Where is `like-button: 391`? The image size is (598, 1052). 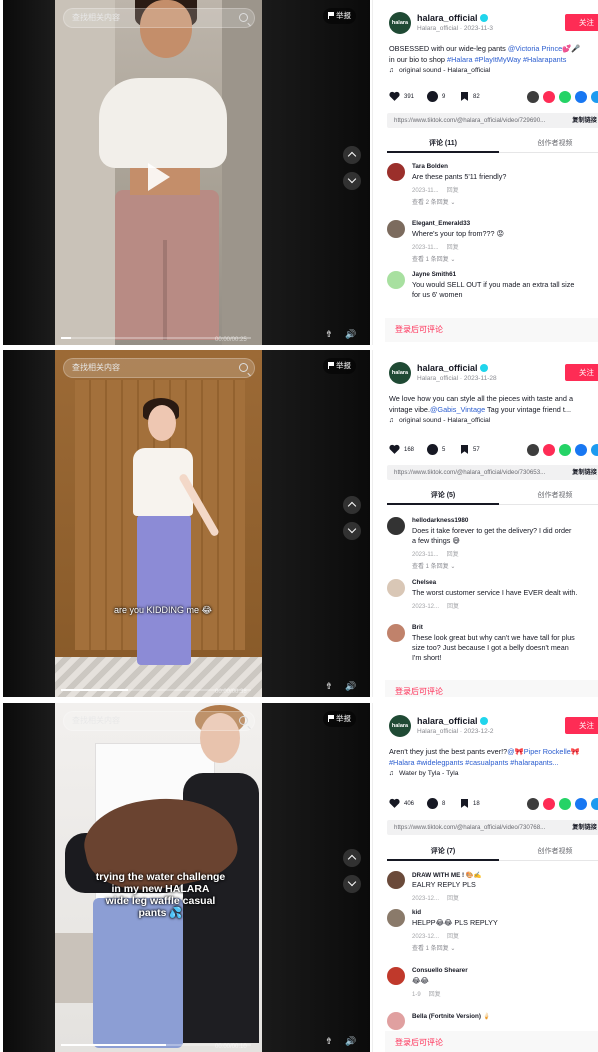 like-button: 391 is located at coordinates (401, 97).